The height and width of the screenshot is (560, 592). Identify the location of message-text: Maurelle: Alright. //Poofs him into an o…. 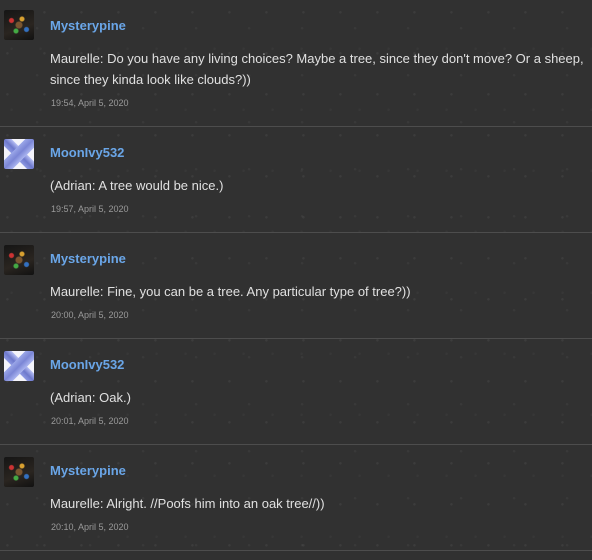
(187, 503).